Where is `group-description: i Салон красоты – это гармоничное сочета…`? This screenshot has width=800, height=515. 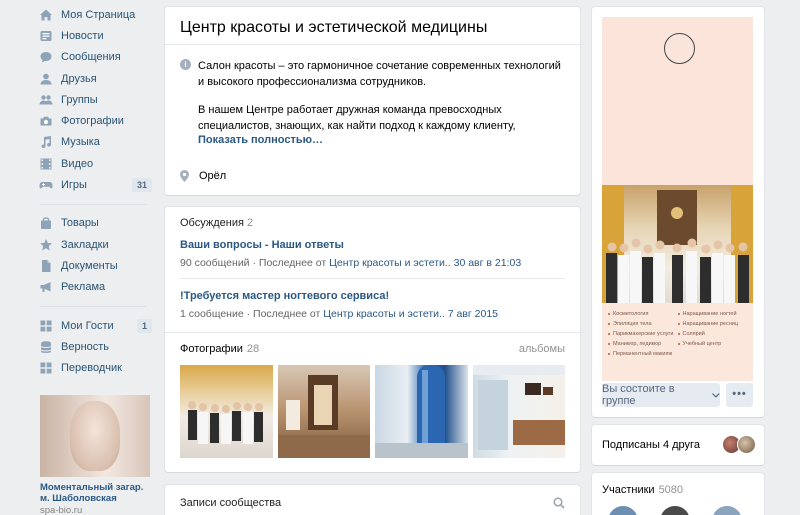
group-description: i Салон красоты – это гармоничное сочета… is located at coordinates (375, 102).